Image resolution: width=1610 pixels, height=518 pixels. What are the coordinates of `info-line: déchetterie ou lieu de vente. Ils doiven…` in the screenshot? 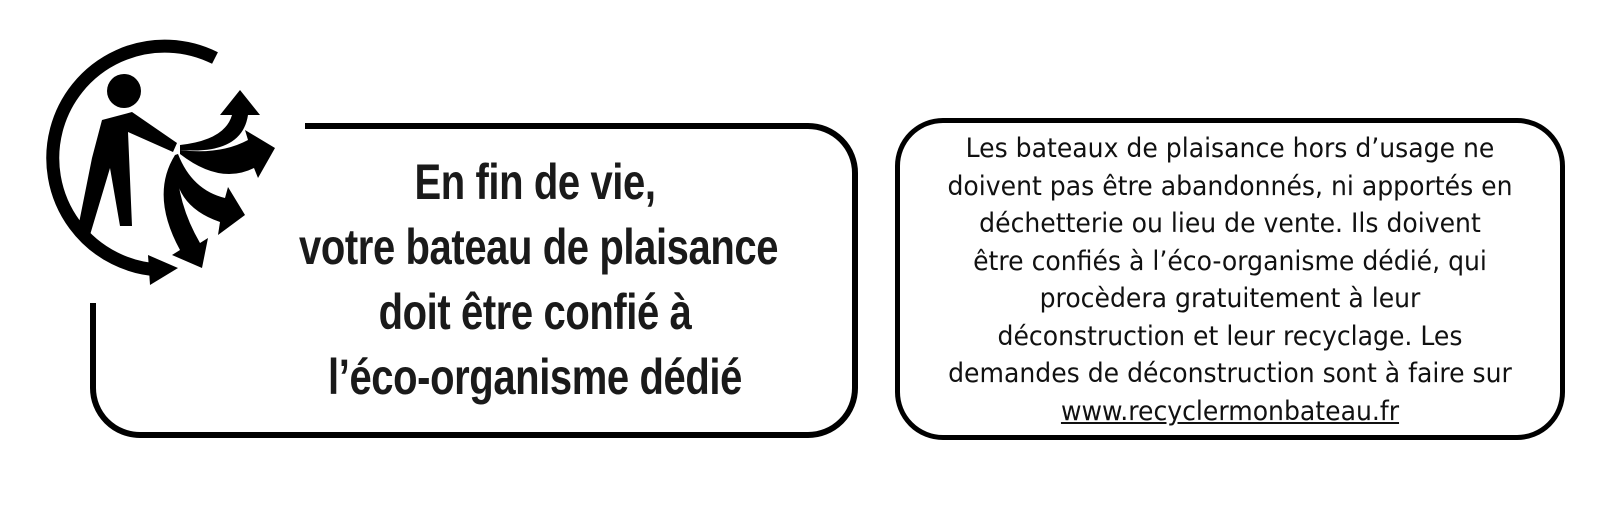 It's located at (1230, 223).